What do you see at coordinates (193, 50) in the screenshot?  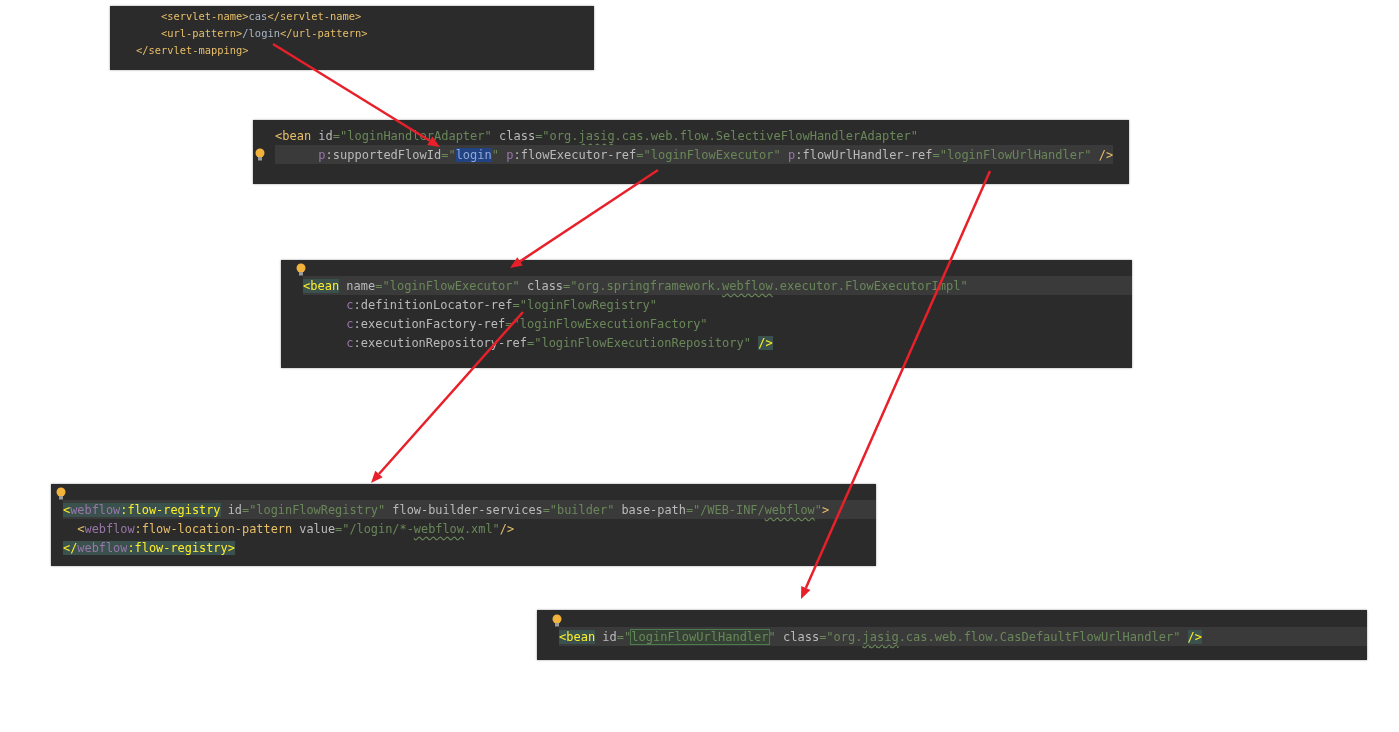 I see `code-line: </servlet-mapping>` at bounding box center [193, 50].